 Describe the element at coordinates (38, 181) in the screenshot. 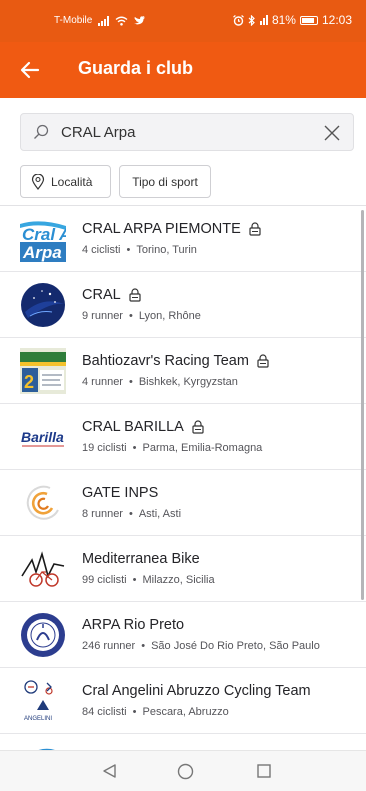

I see `location-pin-icon` at that location.